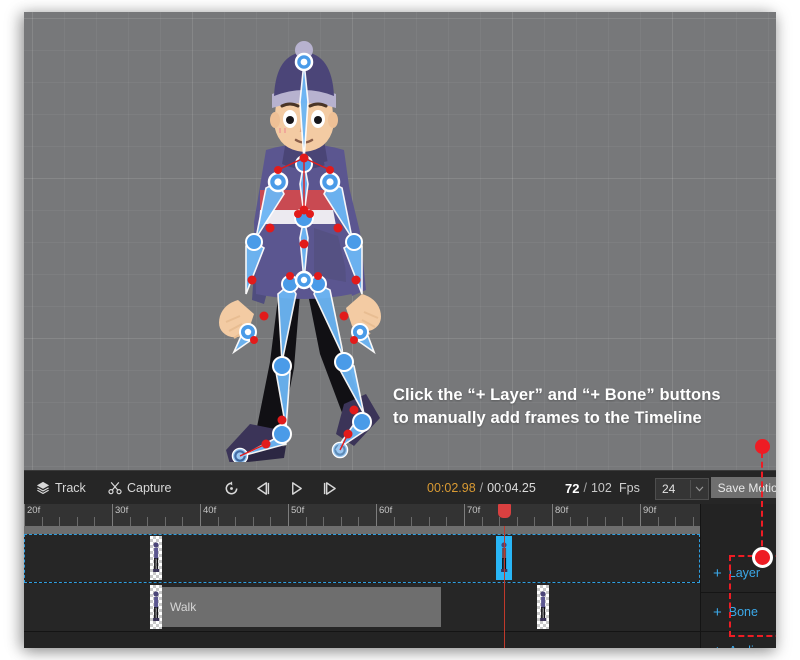 This screenshot has height=660, width=800. Describe the element at coordinates (474, 510) in the screenshot. I see `ruler-tick-label: 70f` at that location.